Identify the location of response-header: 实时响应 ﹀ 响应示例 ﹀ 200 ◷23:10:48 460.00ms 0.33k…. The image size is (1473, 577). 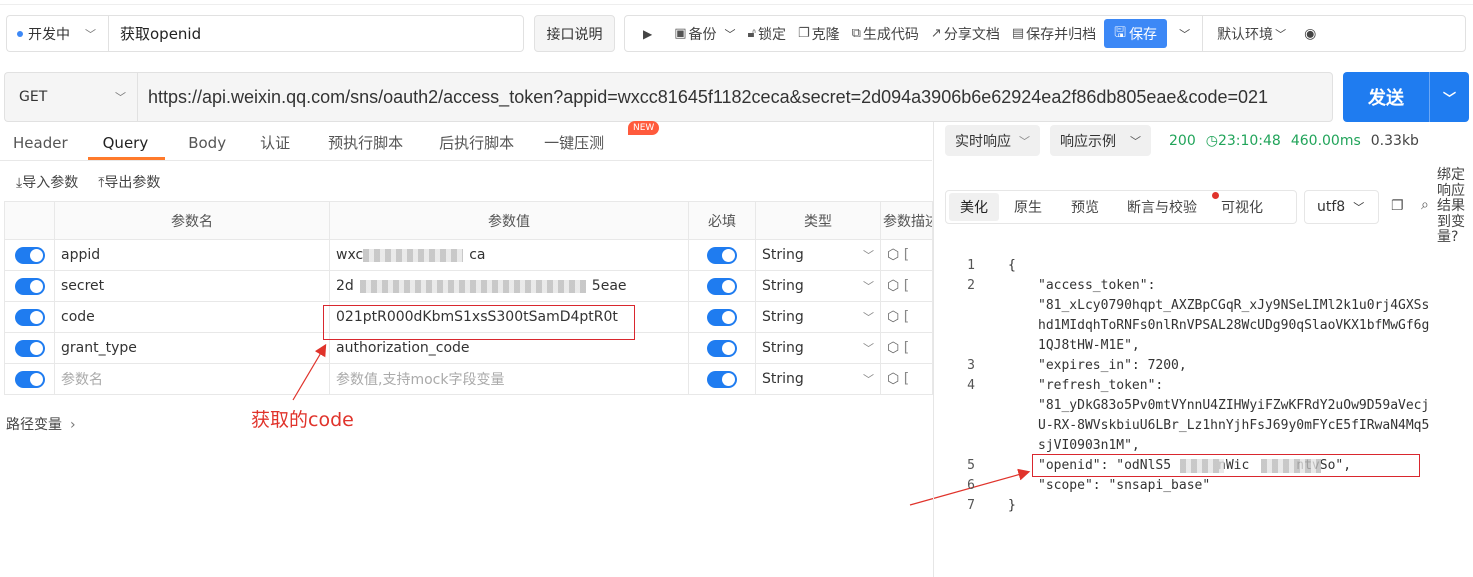
(1182, 140).